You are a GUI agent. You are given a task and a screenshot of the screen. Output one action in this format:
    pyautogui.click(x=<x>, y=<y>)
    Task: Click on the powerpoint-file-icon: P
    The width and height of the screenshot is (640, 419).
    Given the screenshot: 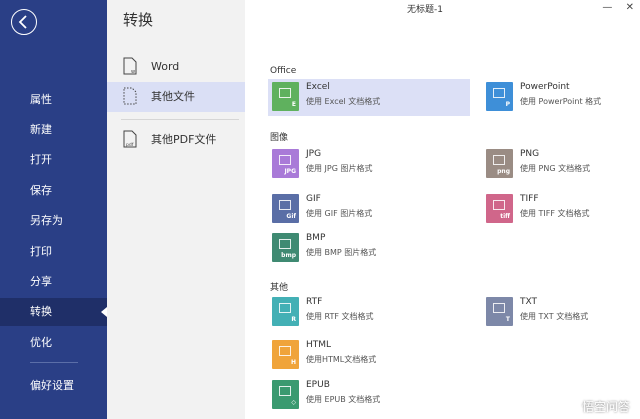 What is the action you would take?
    pyautogui.click(x=499, y=96)
    